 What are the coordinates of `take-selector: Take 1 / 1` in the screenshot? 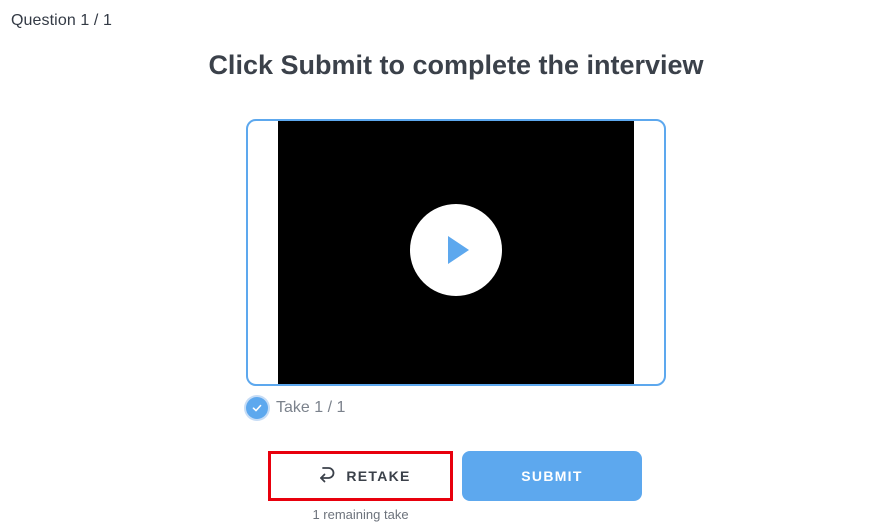 It's located at (295, 408).